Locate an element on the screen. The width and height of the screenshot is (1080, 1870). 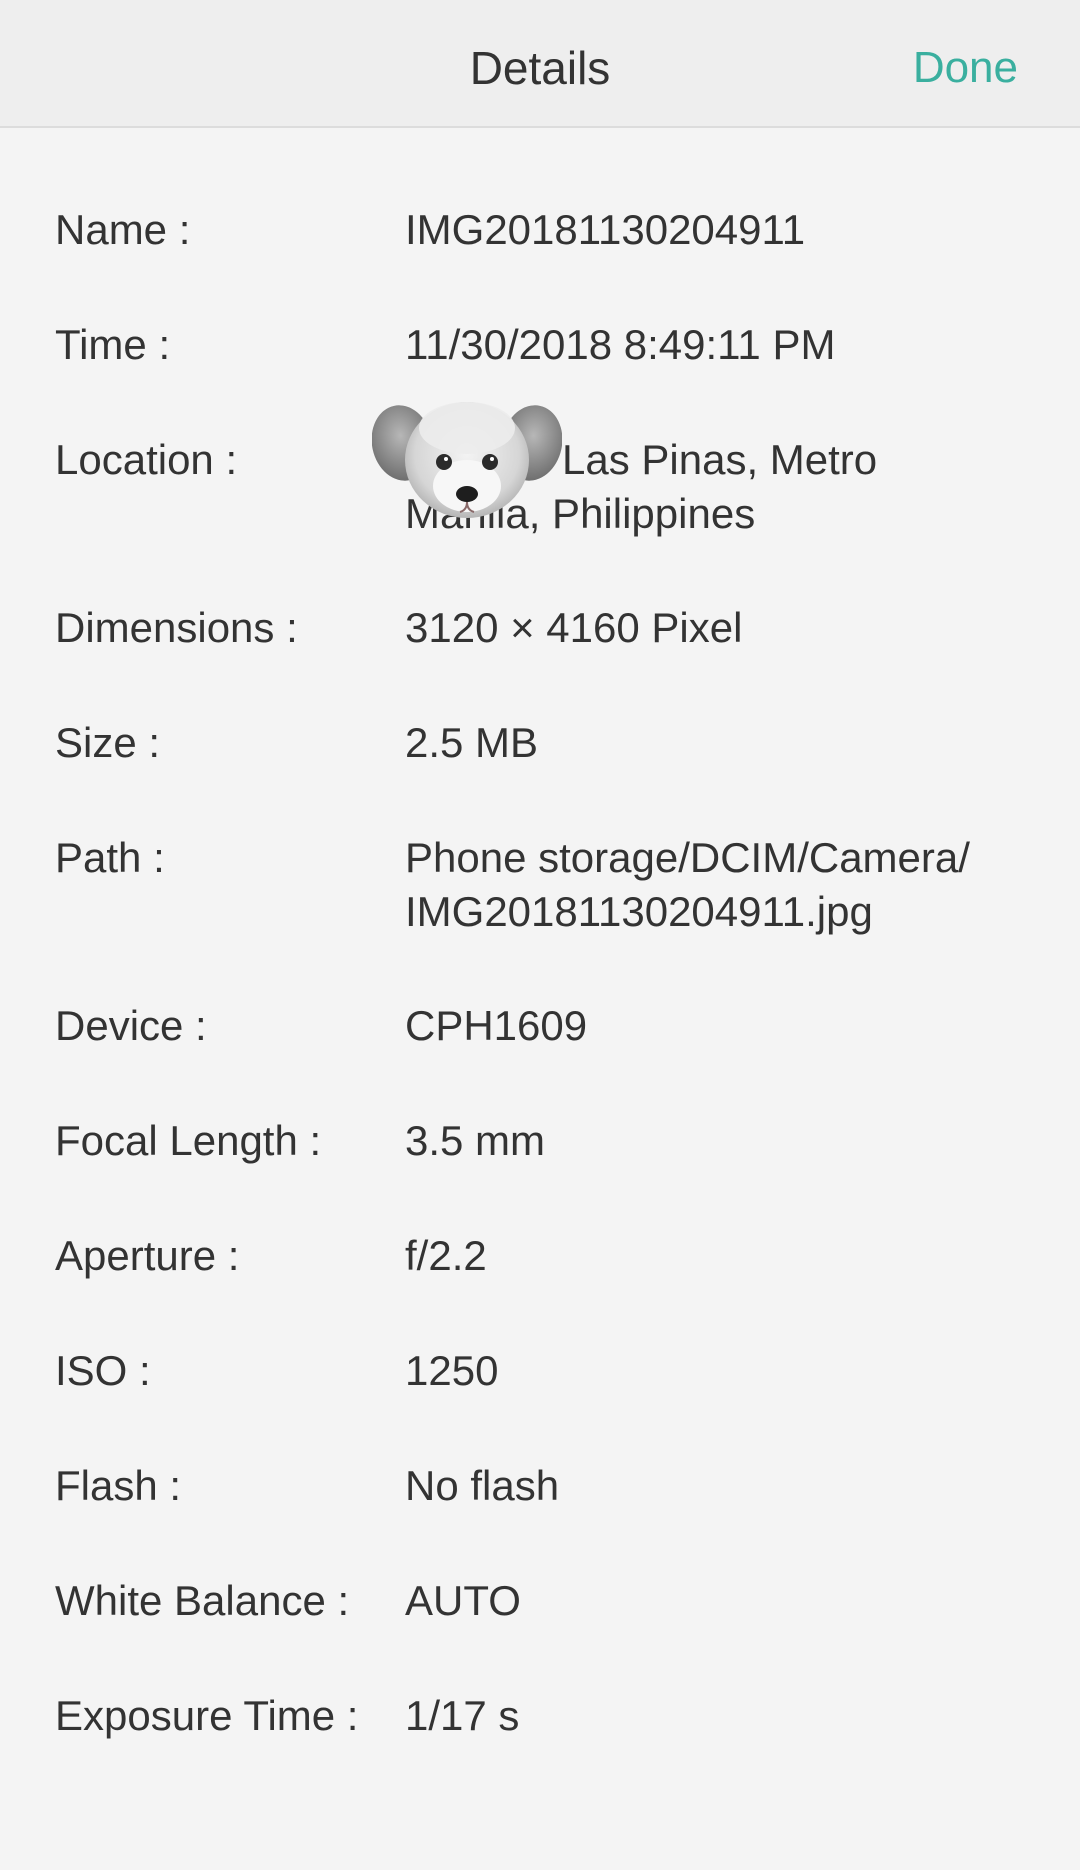
detail-value: 3120 × 4160 Pixel is located at coordinates (574, 627).